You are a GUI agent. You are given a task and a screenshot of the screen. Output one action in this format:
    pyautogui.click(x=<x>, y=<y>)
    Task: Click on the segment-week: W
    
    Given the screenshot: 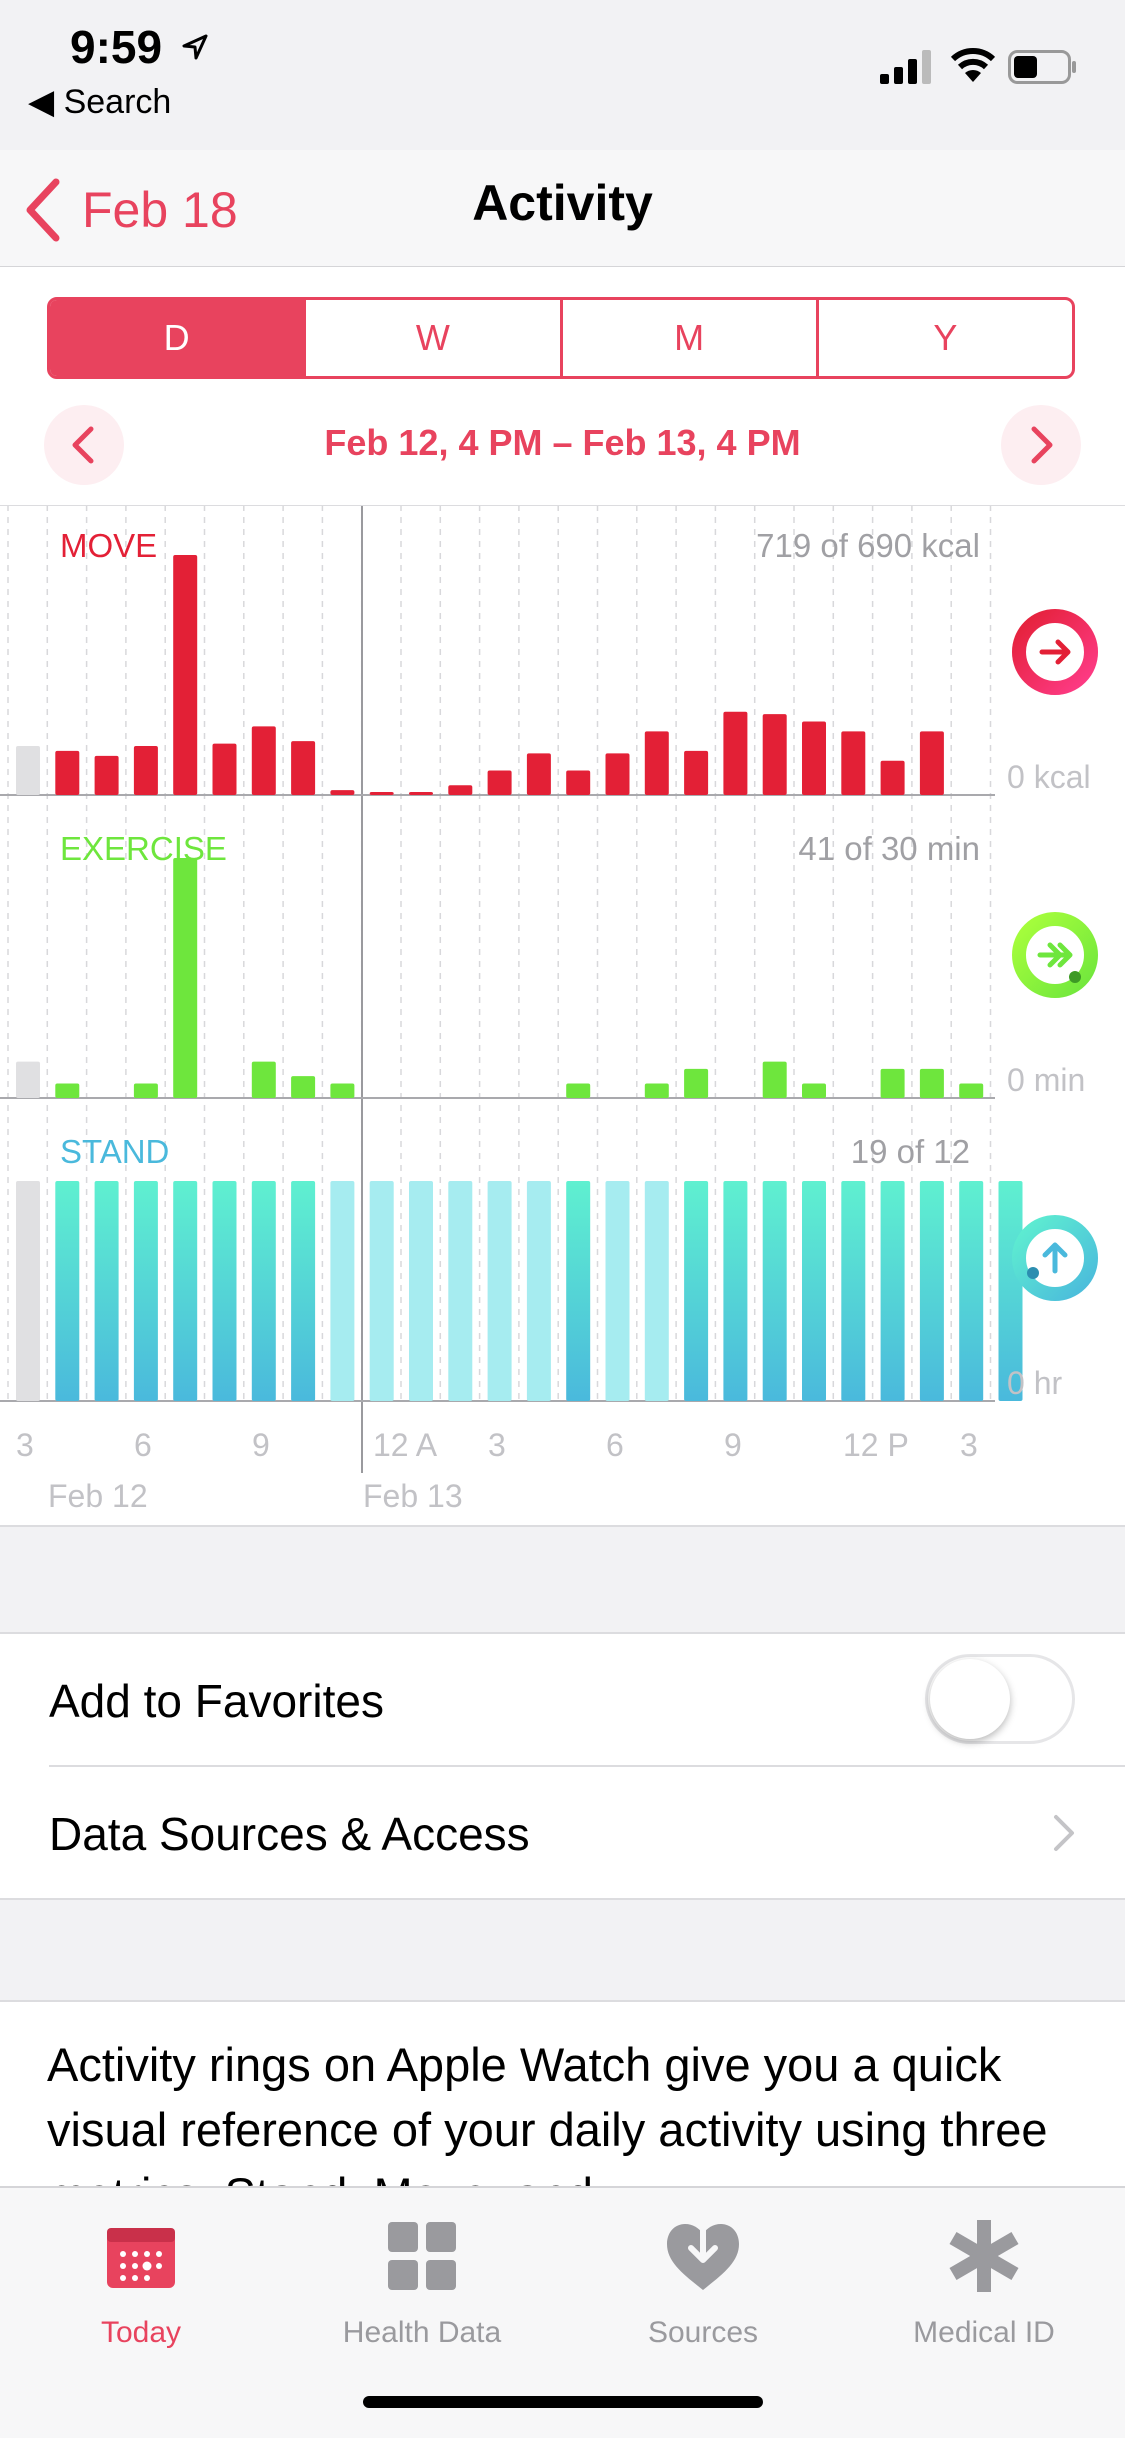 What is the action you would take?
    pyautogui.click(x=431, y=338)
    